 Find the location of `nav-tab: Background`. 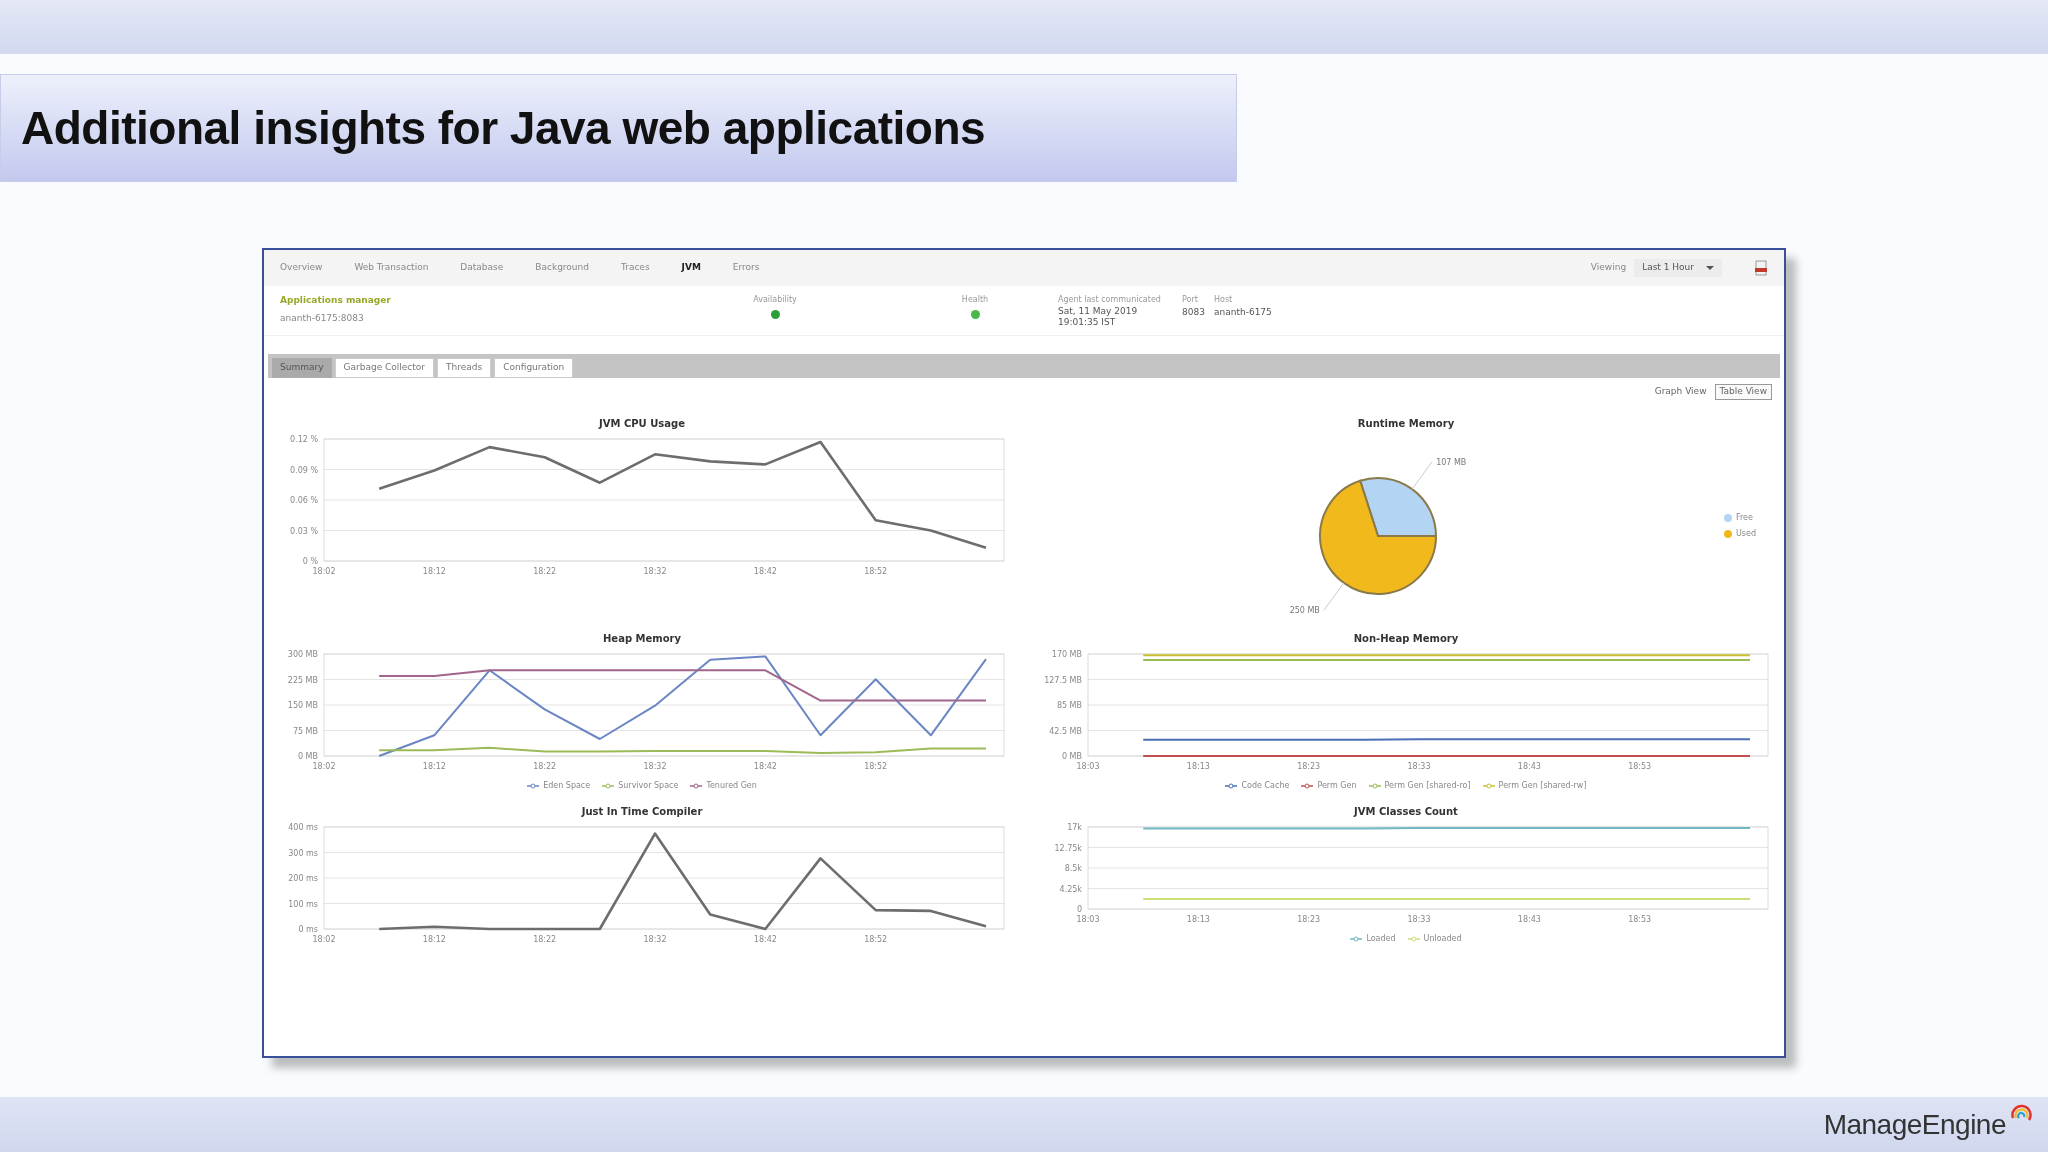

nav-tab: Background is located at coordinates (562, 268).